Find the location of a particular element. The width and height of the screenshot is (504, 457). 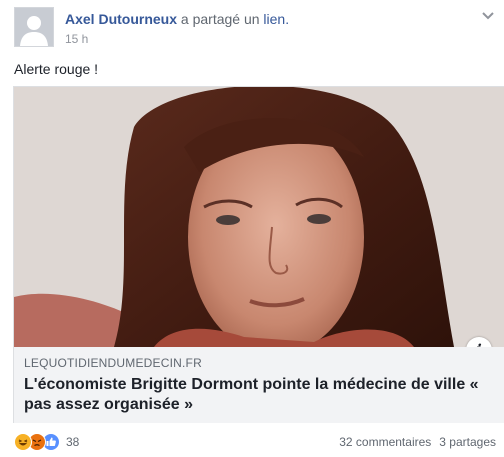

default-avatar-icon is located at coordinates (34, 27).